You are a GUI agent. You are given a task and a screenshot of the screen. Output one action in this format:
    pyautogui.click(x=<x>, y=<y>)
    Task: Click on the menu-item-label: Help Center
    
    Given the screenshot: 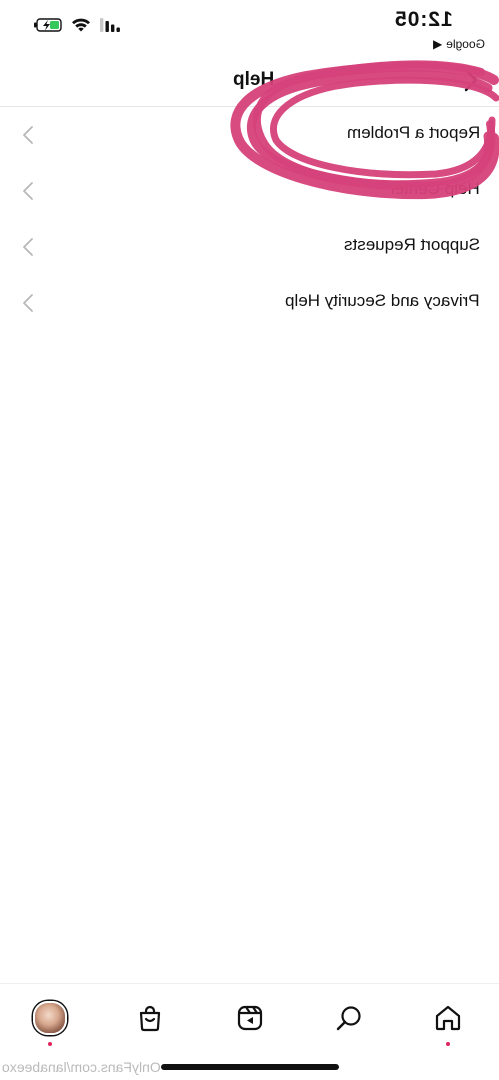 What is the action you would take?
    pyautogui.click(x=434, y=188)
    